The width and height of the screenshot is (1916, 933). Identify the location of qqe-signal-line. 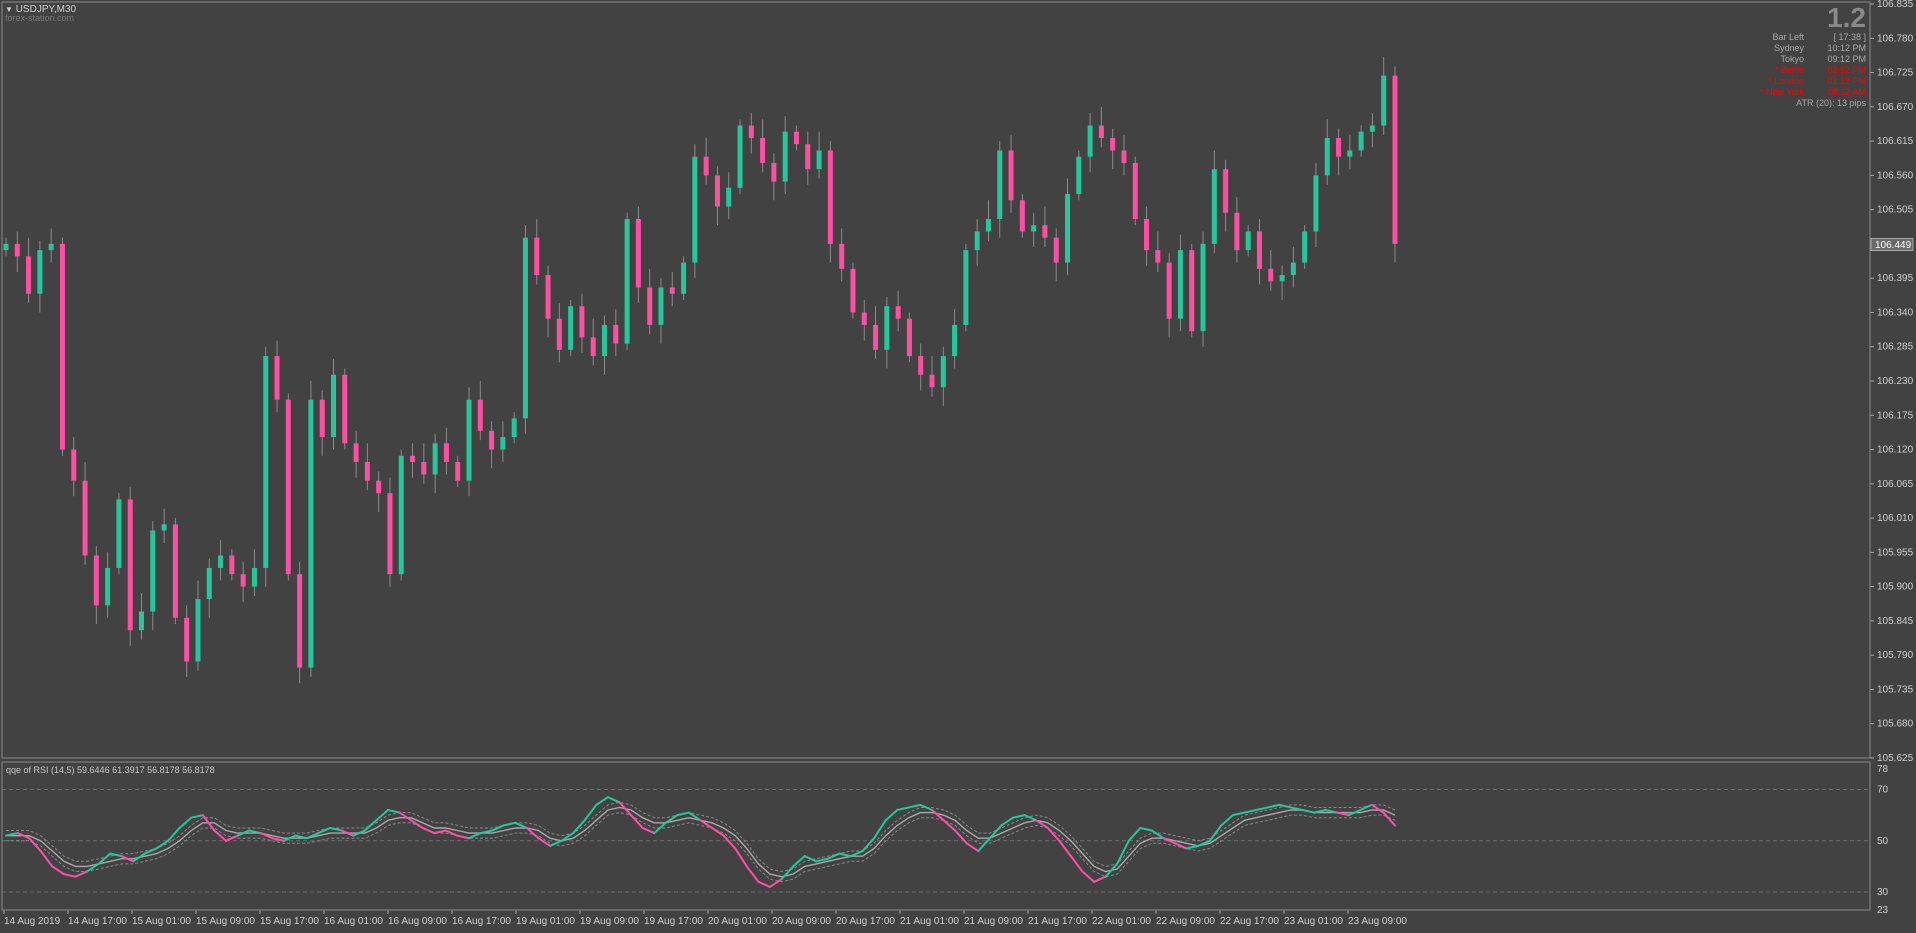
(701, 842).